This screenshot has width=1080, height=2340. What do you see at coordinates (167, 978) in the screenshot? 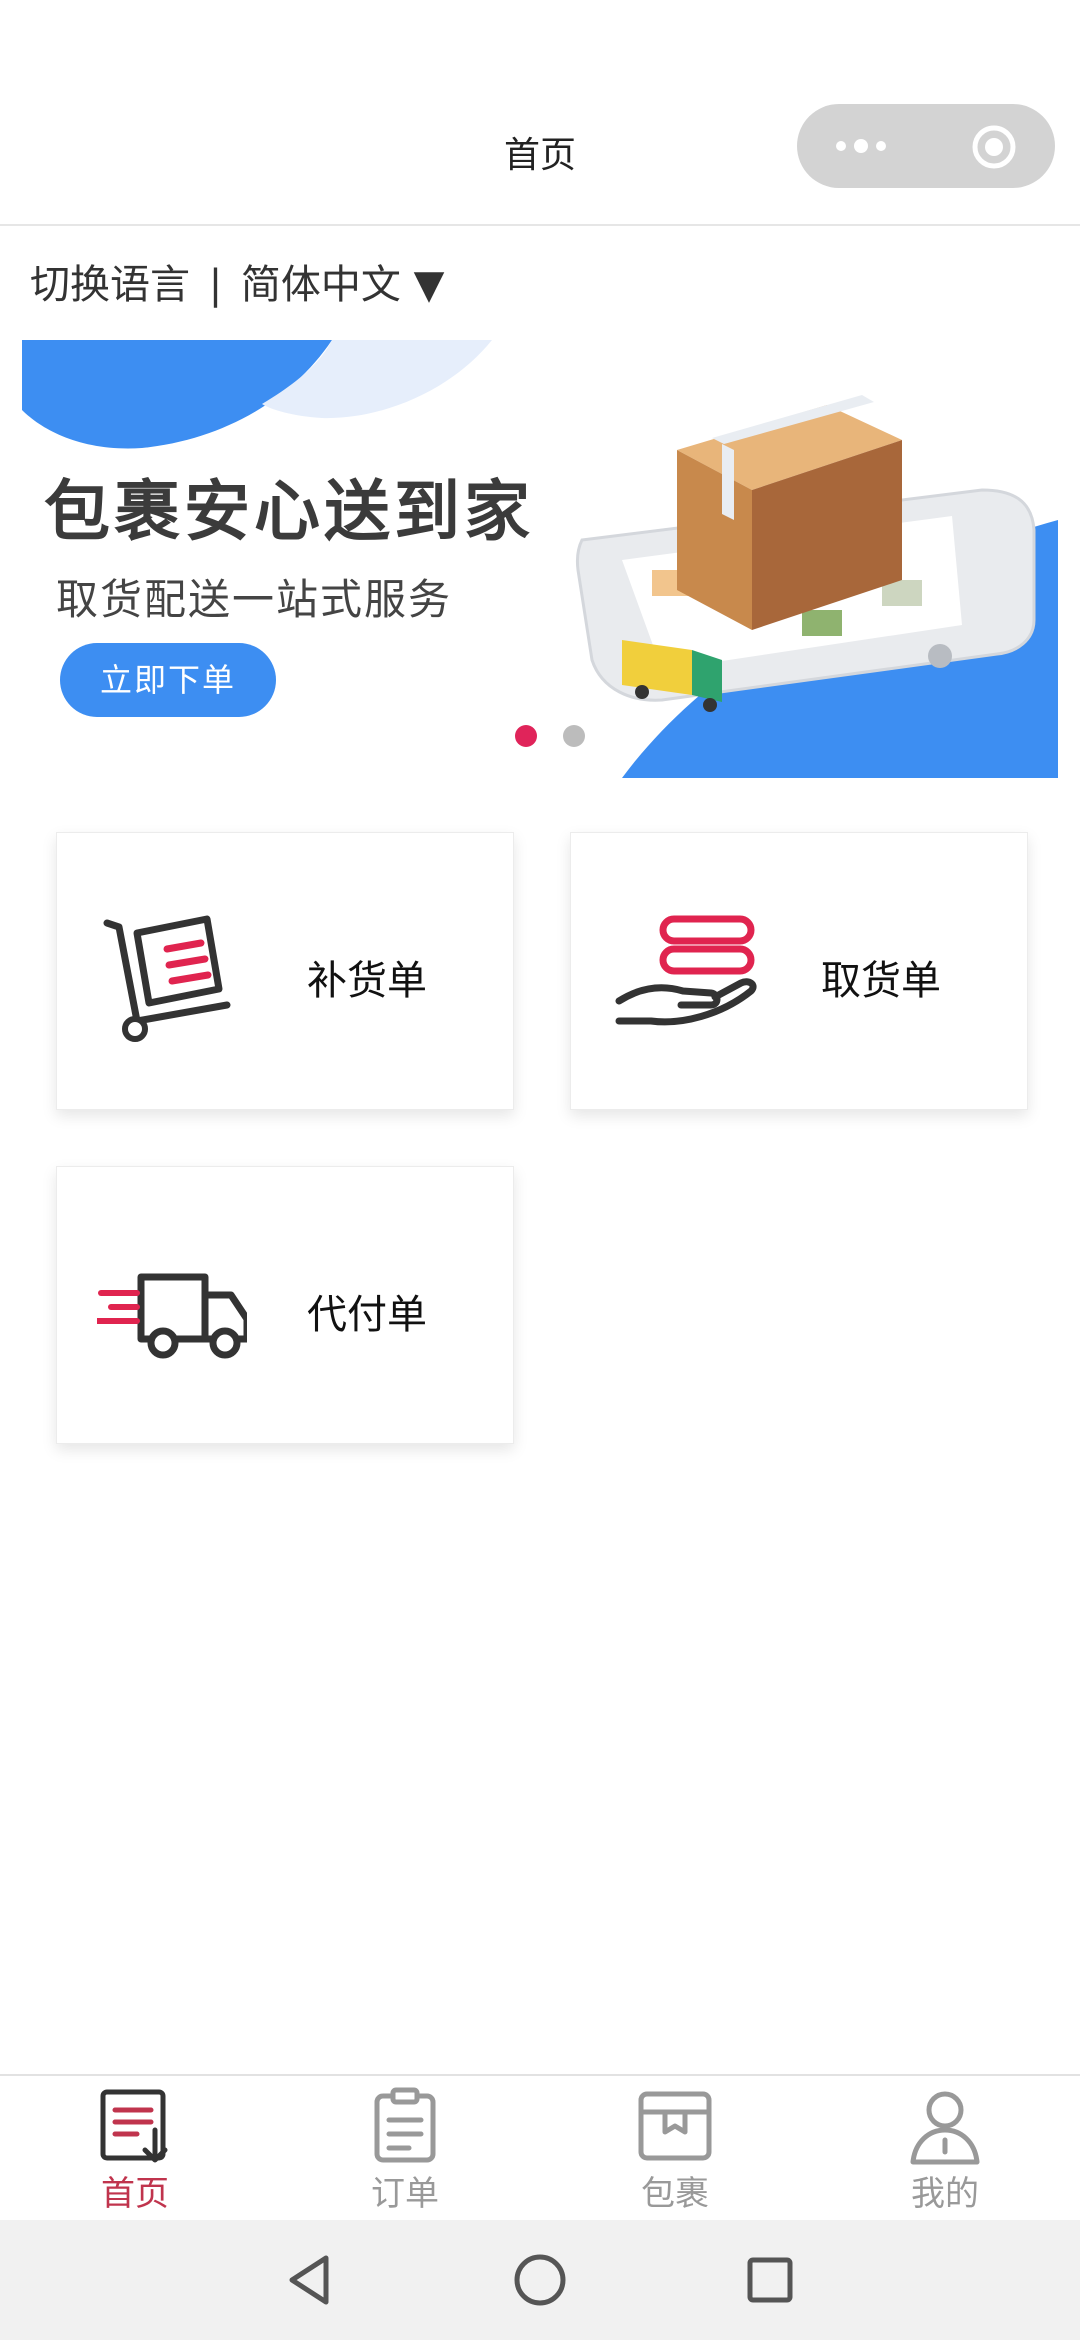
I see `hand-truck-icon` at bounding box center [167, 978].